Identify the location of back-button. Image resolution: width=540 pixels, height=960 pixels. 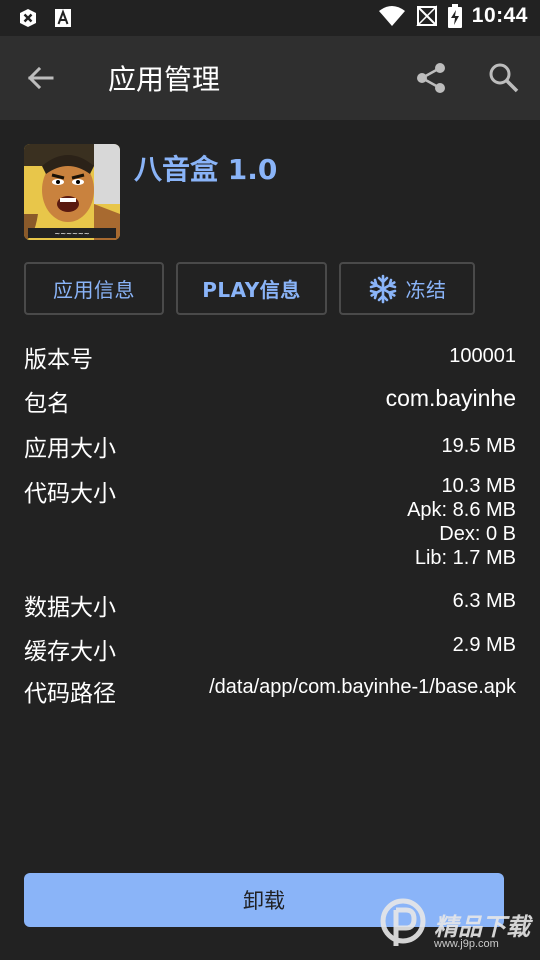
(40, 78).